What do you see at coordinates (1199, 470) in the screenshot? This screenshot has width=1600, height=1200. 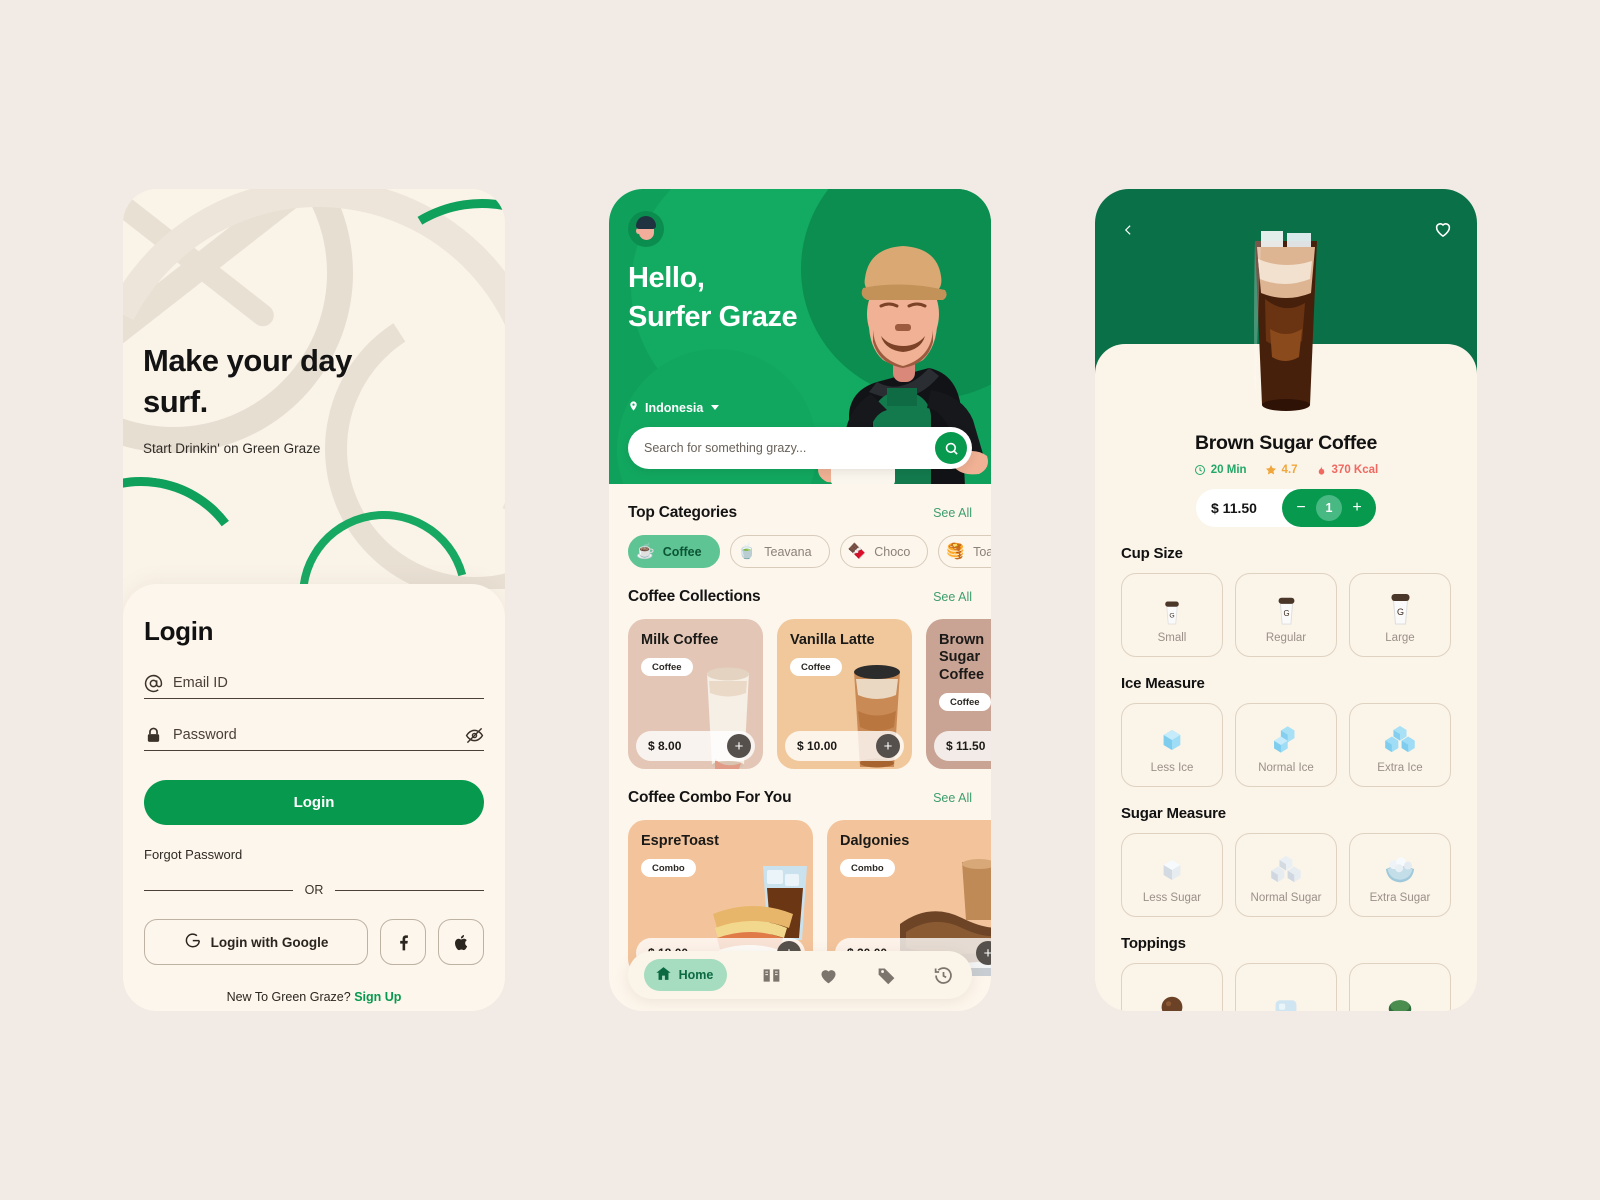 I see `clock-icon` at bounding box center [1199, 470].